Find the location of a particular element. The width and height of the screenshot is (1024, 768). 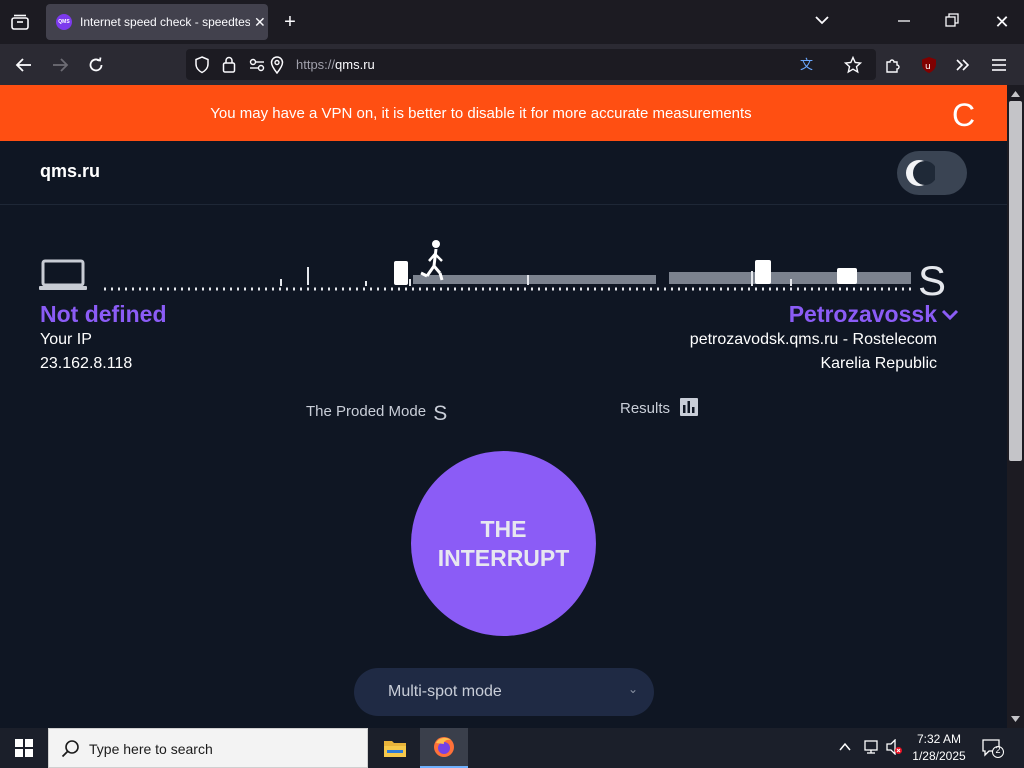

firefox-taskbar-icon is located at coordinates (444, 748).